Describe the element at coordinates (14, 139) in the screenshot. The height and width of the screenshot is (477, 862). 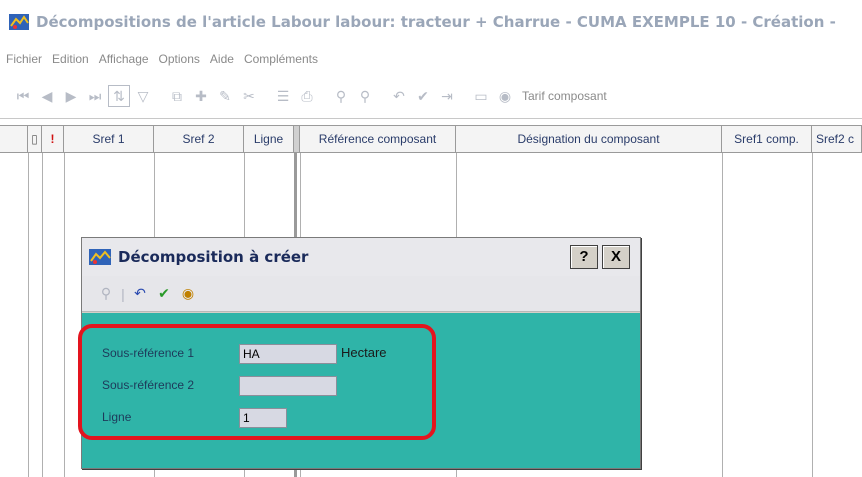
I see `row-selector-header` at that location.